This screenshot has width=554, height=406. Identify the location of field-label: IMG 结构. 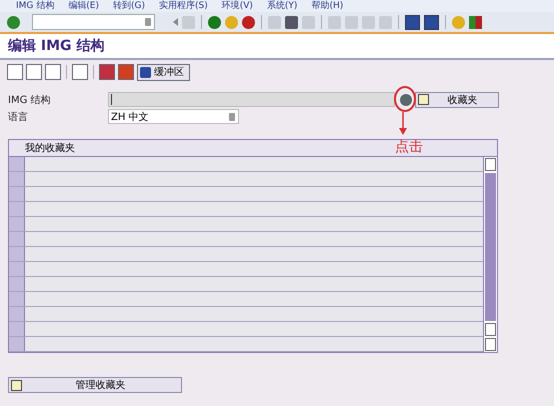
(30, 100).